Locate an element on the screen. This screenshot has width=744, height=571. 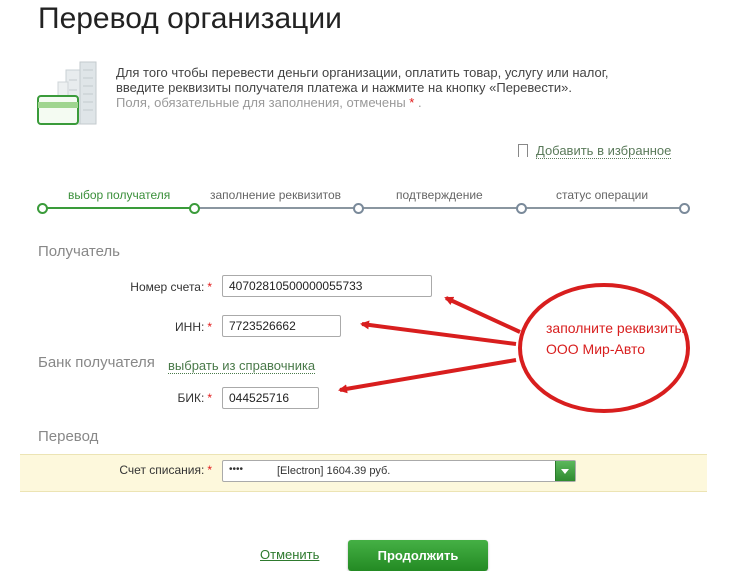
annotation-arrows is located at coordinates (429, 345).